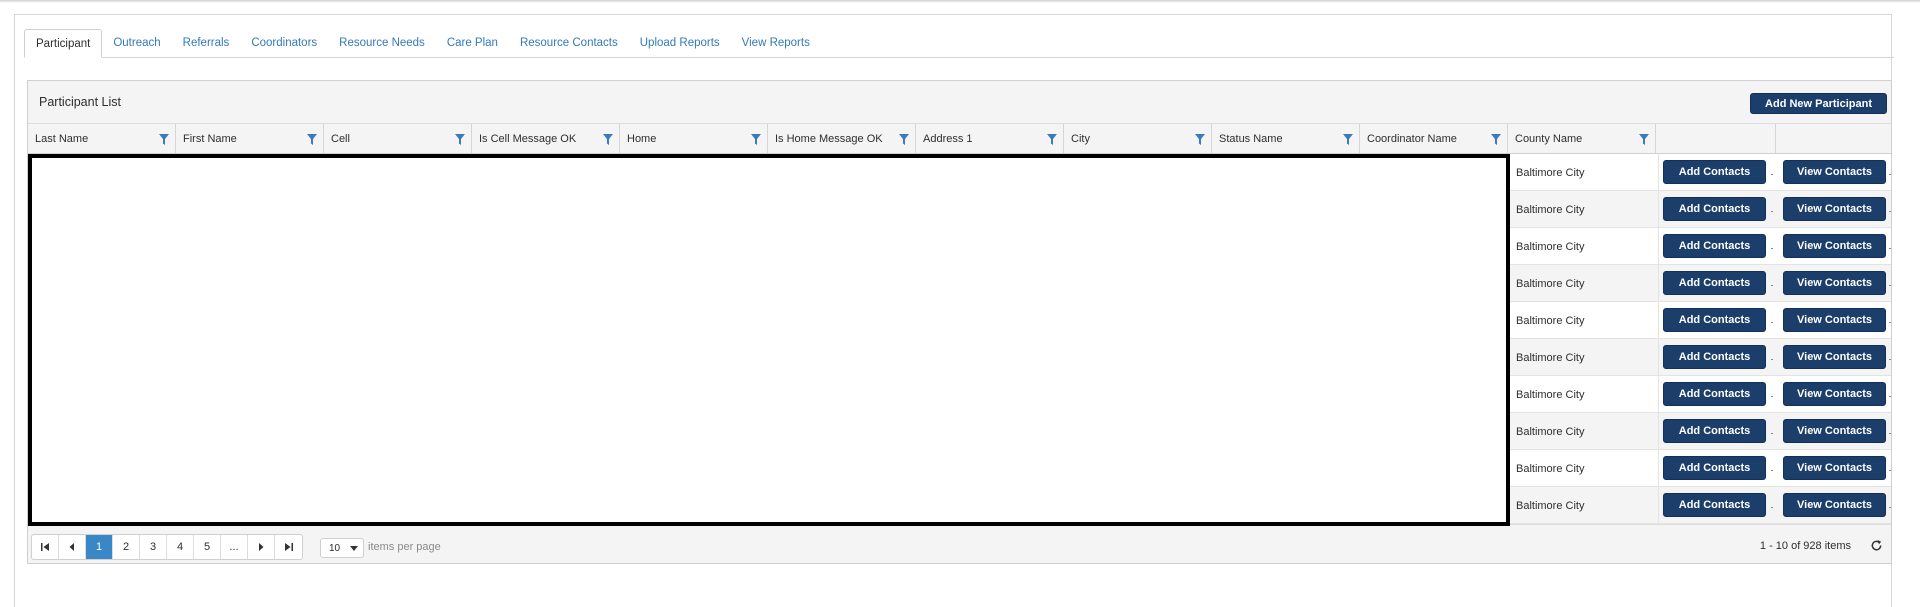 This screenshot has height=607, width=1920. I want to click on column-header-label: First Name, so click(210, 139).